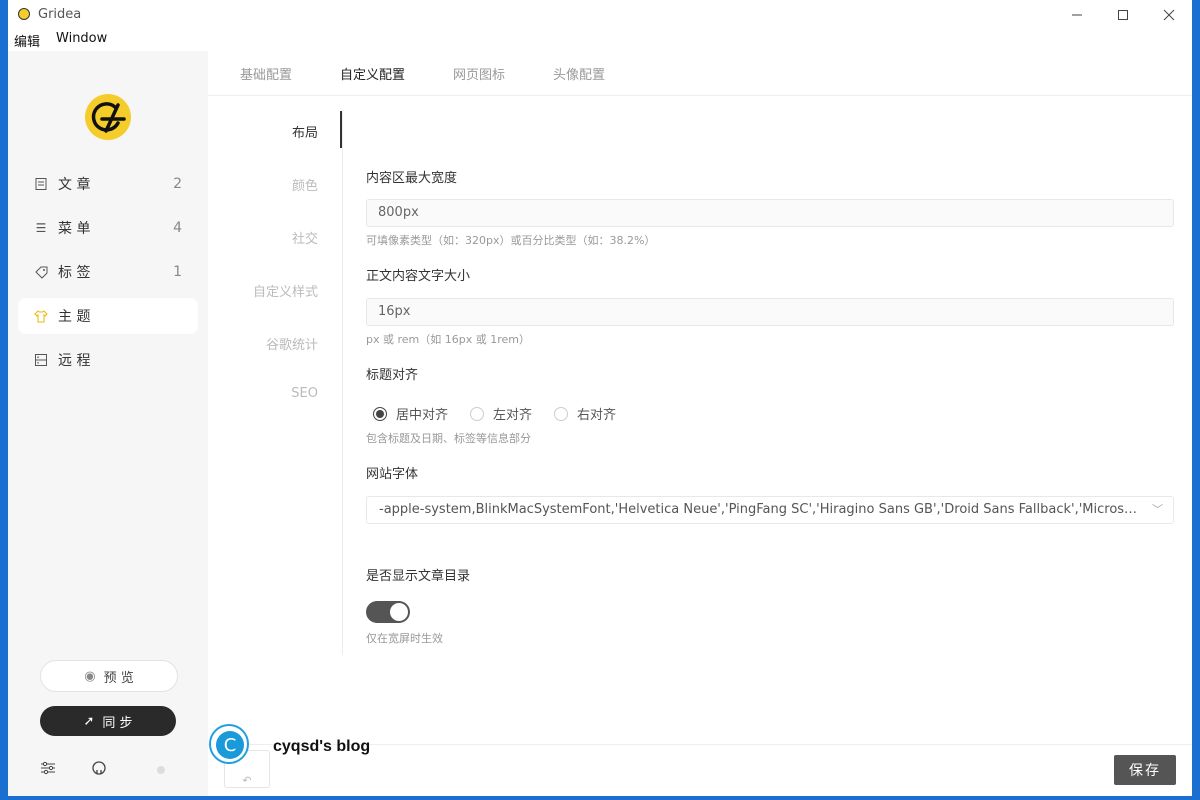 The width and height of the screenshot is (1200, 800). I want to click on menu-icon: ☰, so click(41, 228).